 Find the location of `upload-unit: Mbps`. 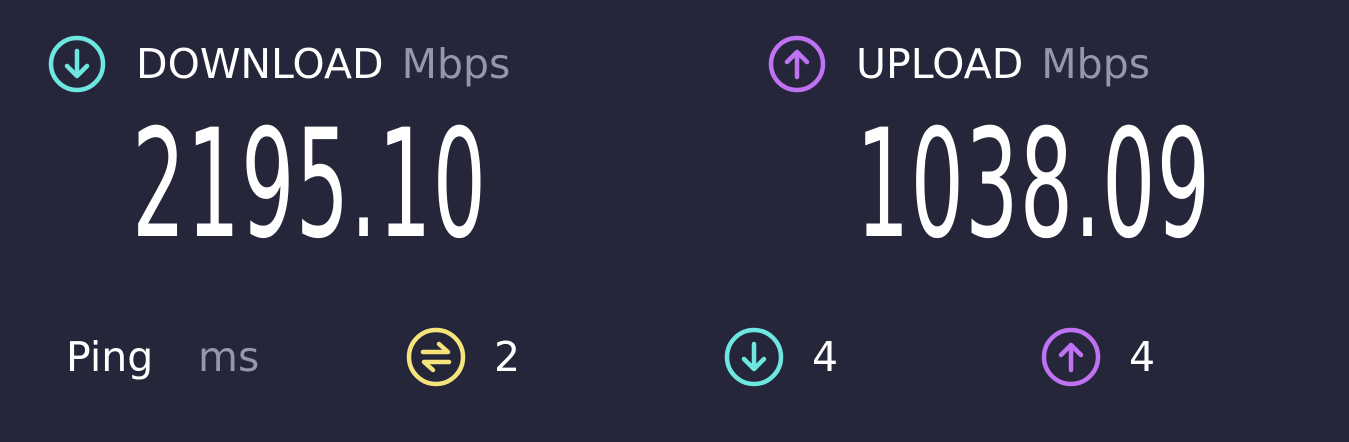

upload-unit: Mbps is located at coordinates (1096, 64).